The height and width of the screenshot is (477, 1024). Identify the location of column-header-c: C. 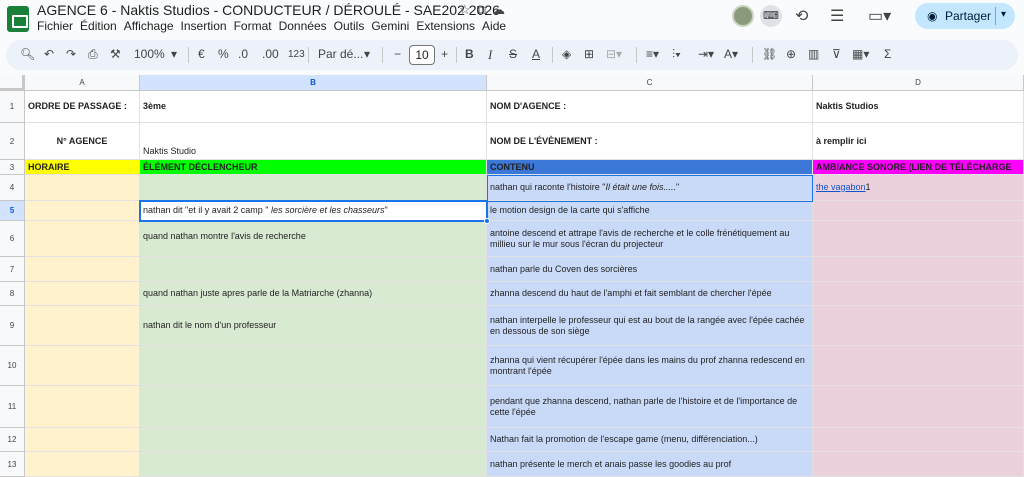
(650, 83).